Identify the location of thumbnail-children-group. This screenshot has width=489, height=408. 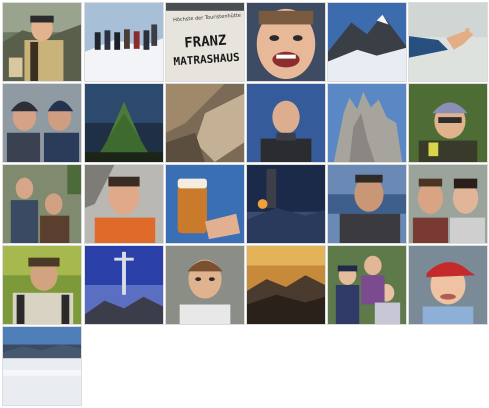
(367, 285).